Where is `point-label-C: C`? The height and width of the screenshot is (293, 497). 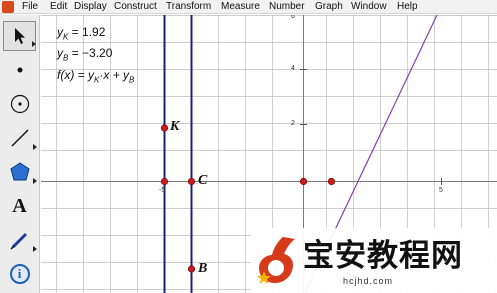
point-label-C: C is located at coordinates (202, 181).